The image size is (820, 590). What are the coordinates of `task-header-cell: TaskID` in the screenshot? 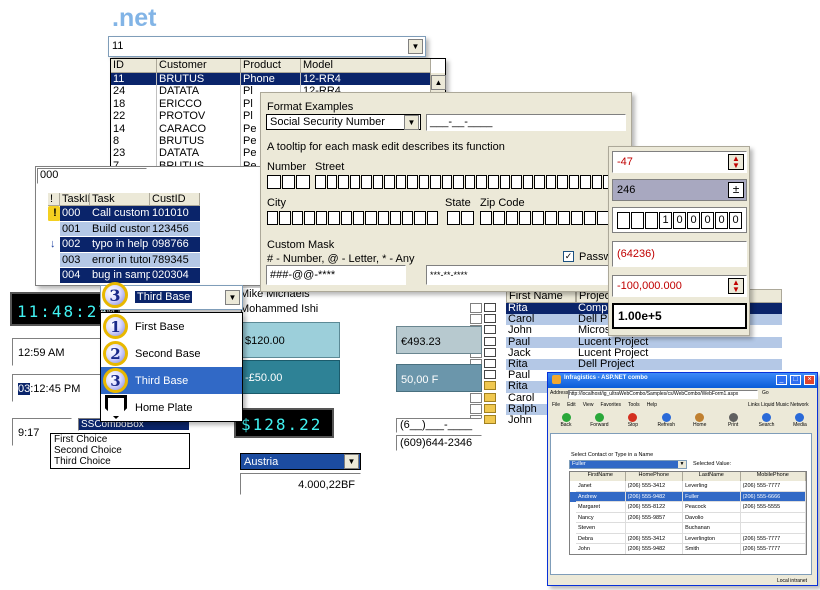 It's located at (75, 199).